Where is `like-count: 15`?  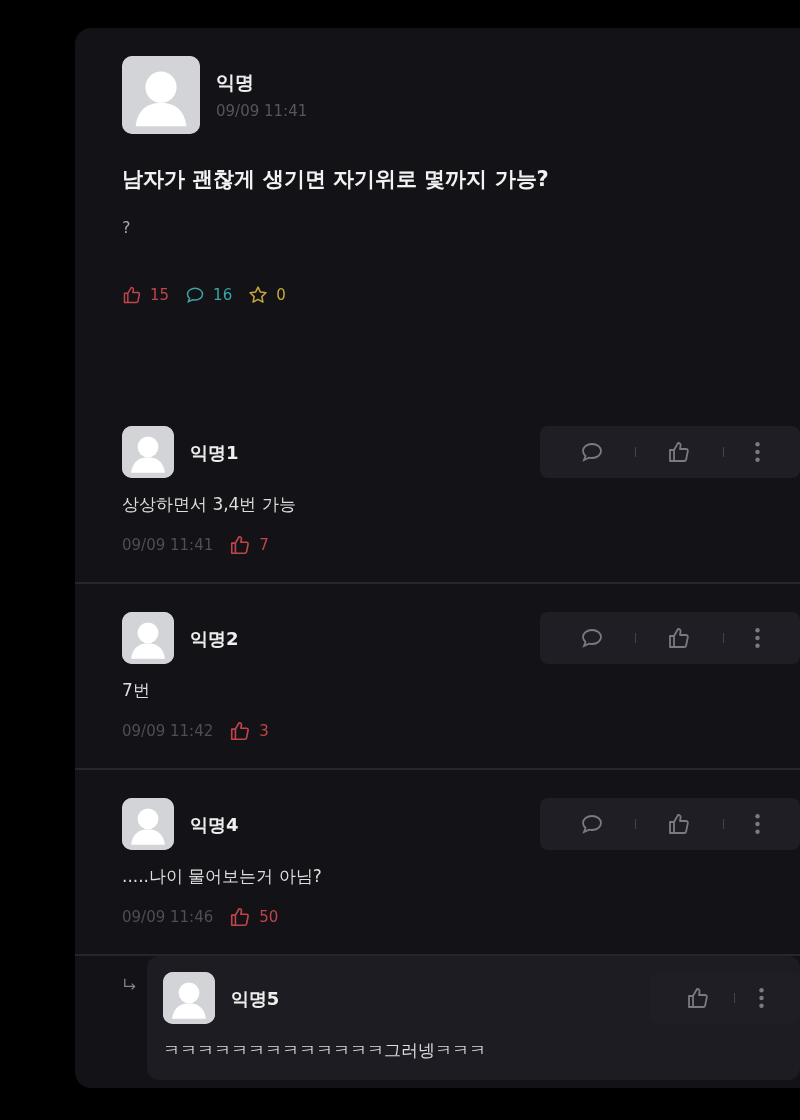 like-count: 15 is located at coordinates (160, 295).